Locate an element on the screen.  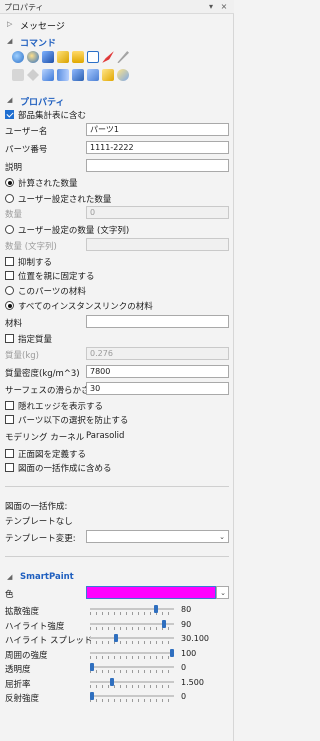
slider-label: 屈折率 is located at coordinates (18, 685).